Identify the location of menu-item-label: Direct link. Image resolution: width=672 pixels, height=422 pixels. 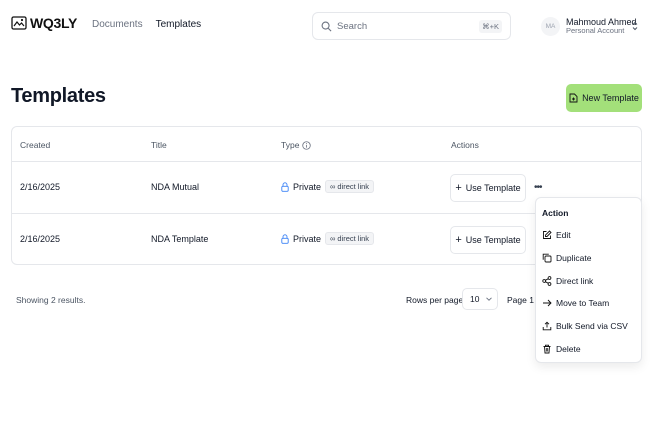
(575, 281).